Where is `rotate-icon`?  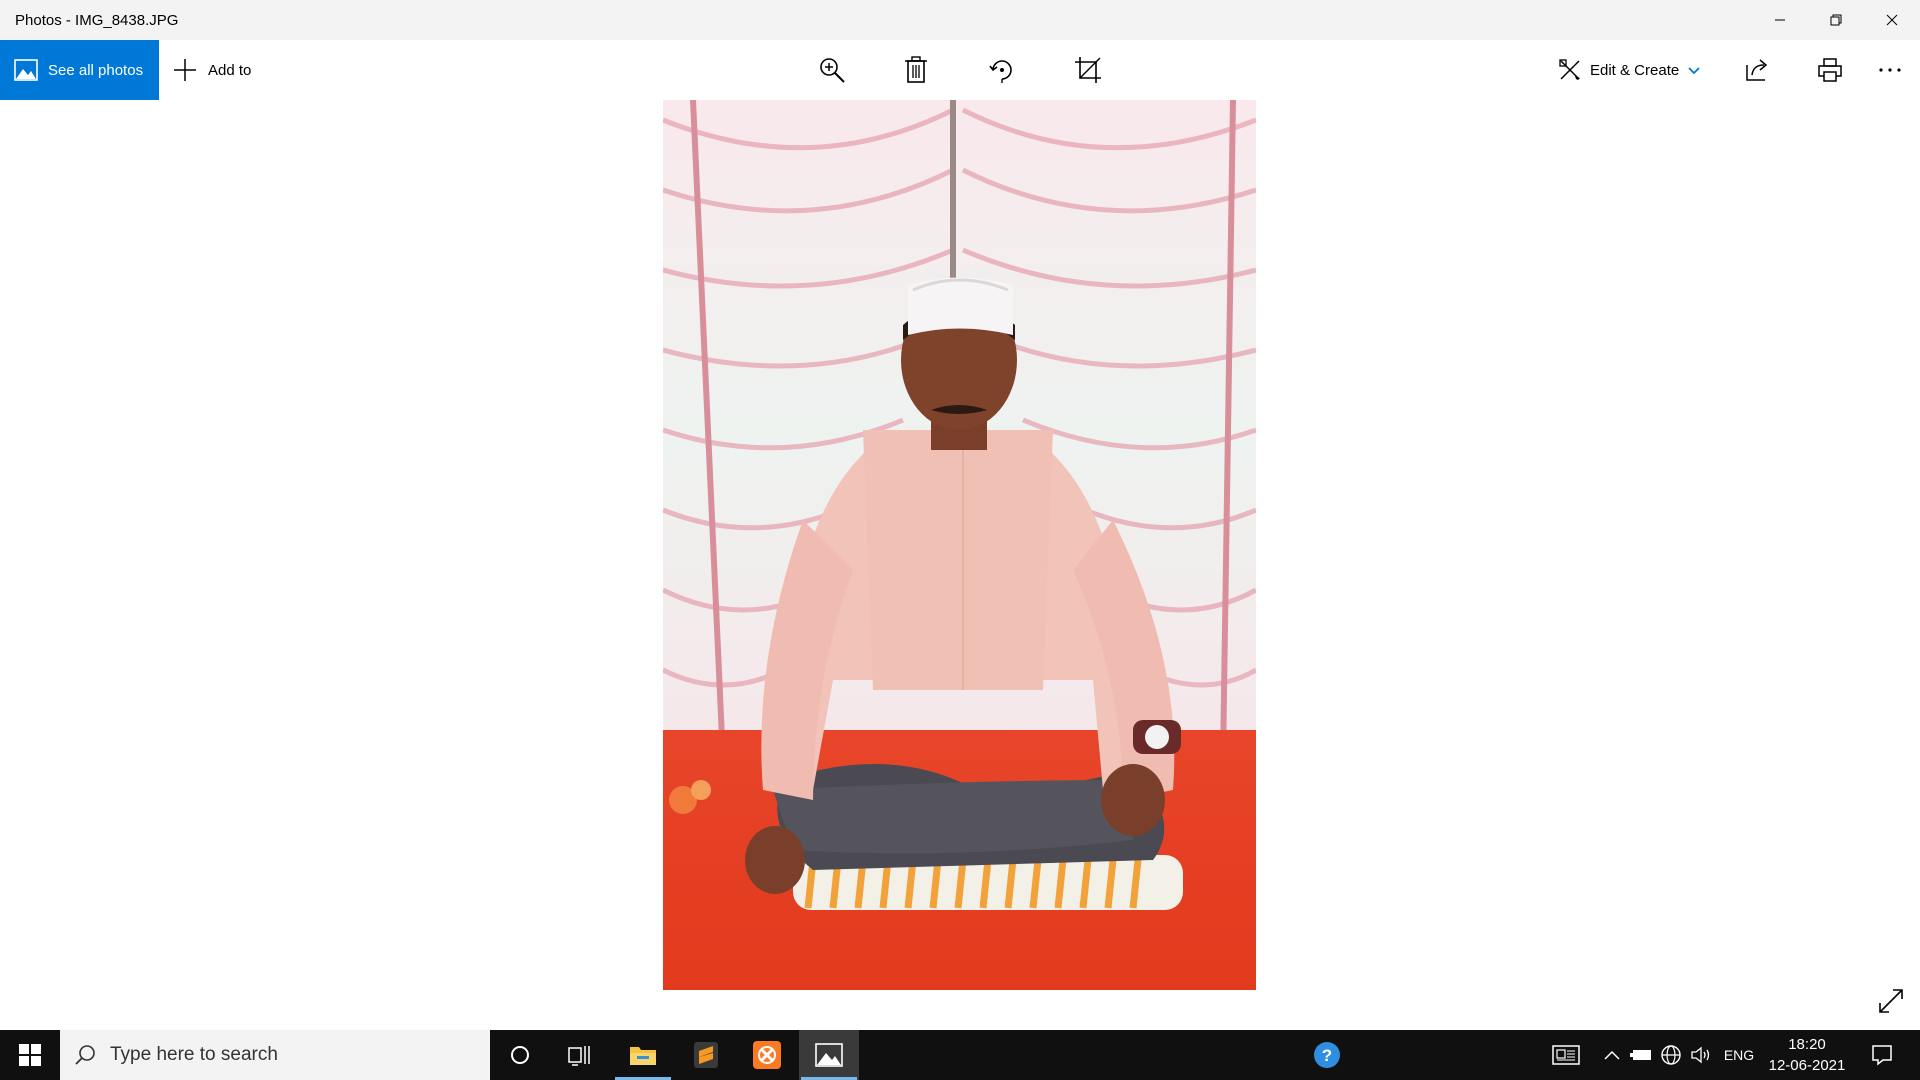 rotate-icon is located at coordinates (1000, 71).